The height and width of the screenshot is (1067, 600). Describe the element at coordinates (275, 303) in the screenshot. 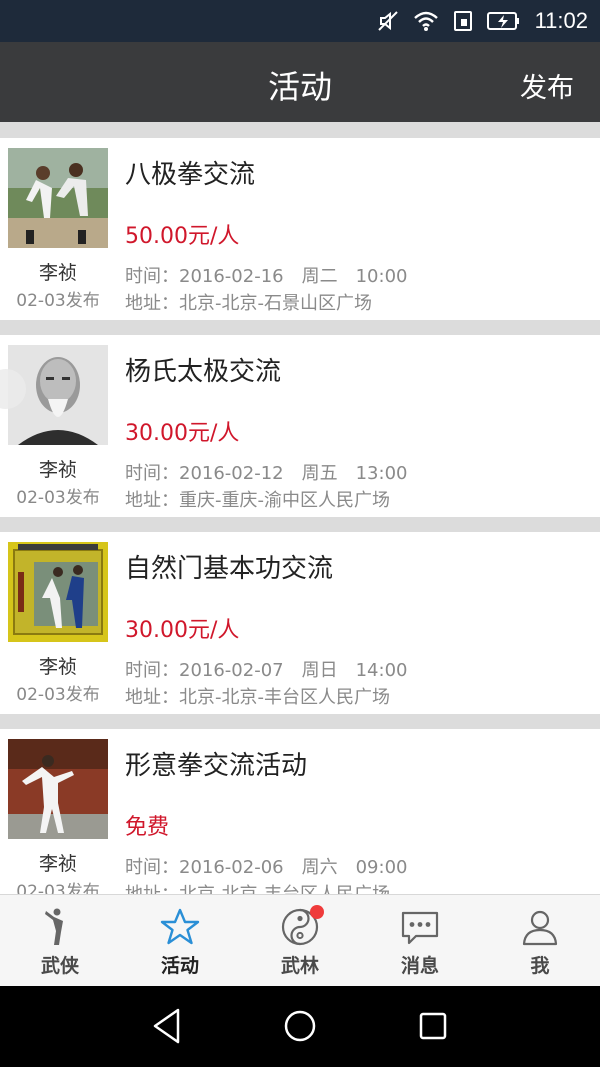

I see `address-value: 北京-北京-石景山区广场` at that location.